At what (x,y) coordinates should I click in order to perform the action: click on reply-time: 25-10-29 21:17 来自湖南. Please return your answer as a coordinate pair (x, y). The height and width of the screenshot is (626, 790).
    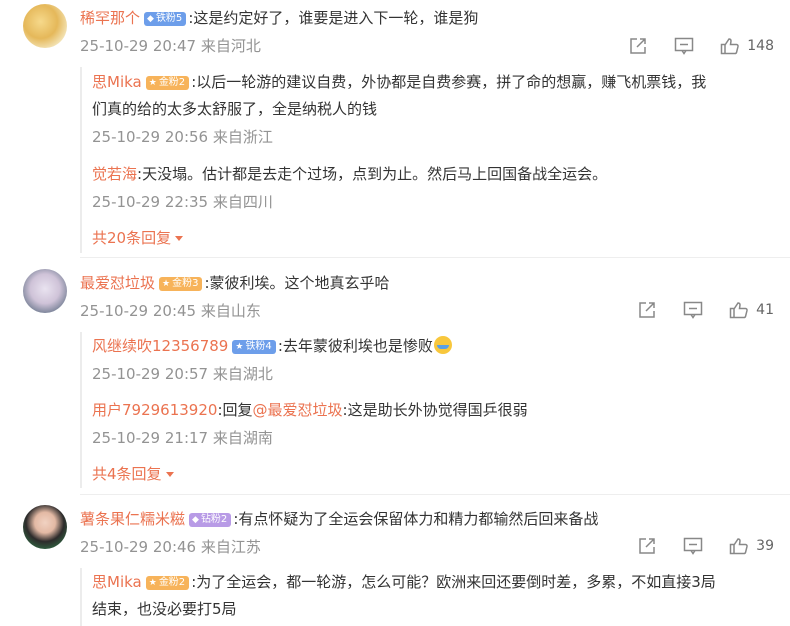
    Looking at the image, I should click on (182, 438).